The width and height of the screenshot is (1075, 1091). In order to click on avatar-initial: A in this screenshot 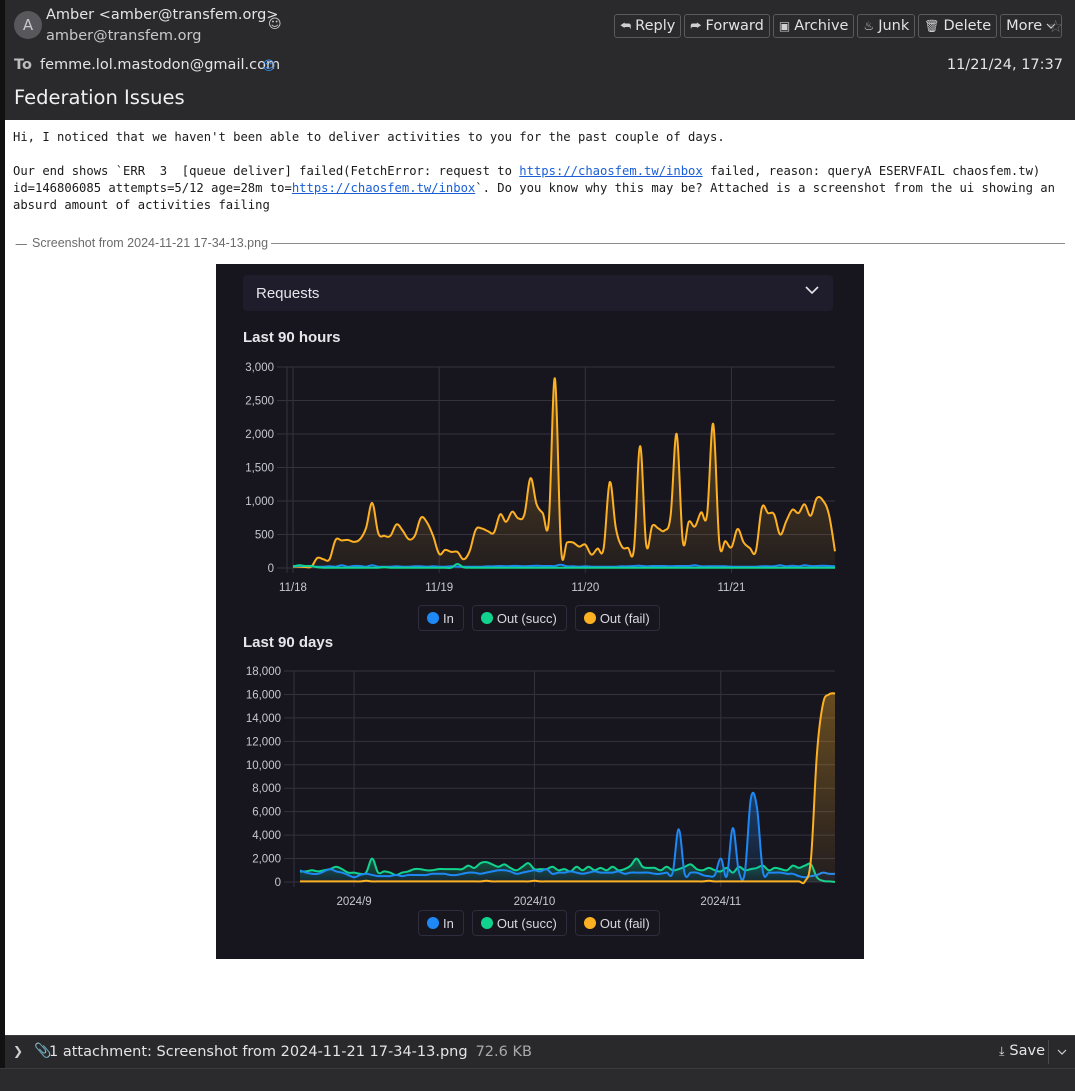, I will do `click(28, 25)`.